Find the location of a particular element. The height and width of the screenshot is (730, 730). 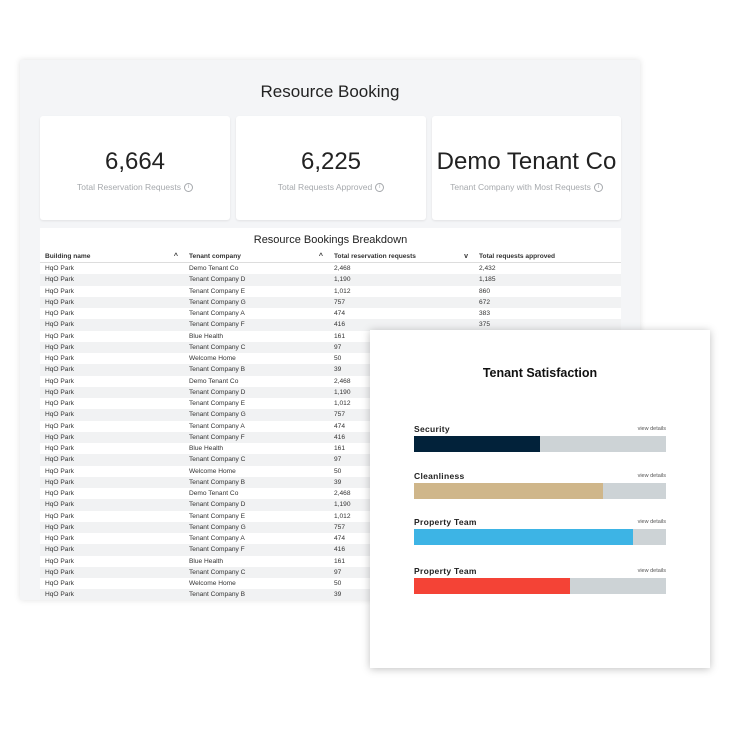

satisfaction-metric: Cleanliness view details is located at coordinates (540, 485).